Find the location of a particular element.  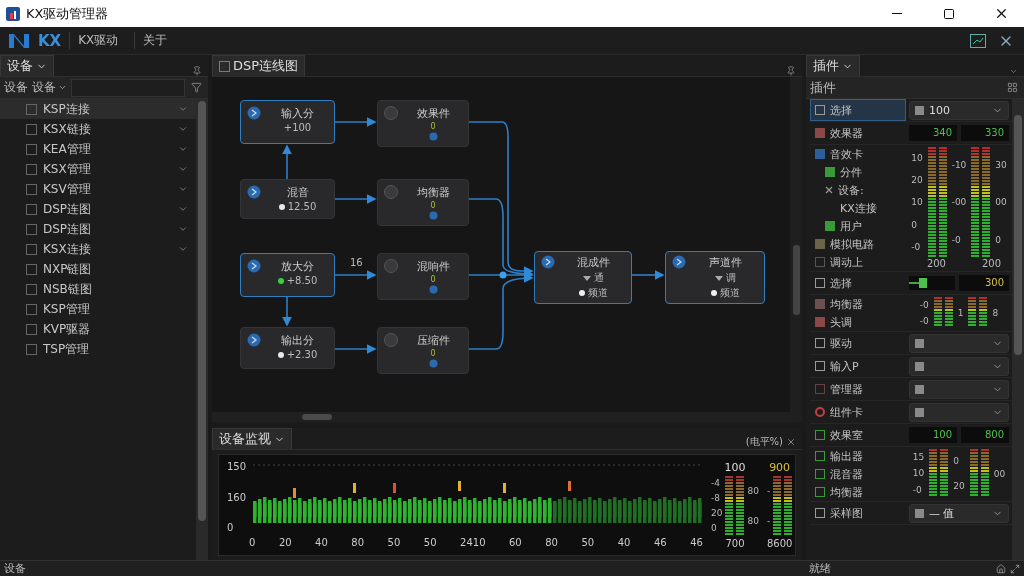

chart-icon is located at coordinates (978, 40).